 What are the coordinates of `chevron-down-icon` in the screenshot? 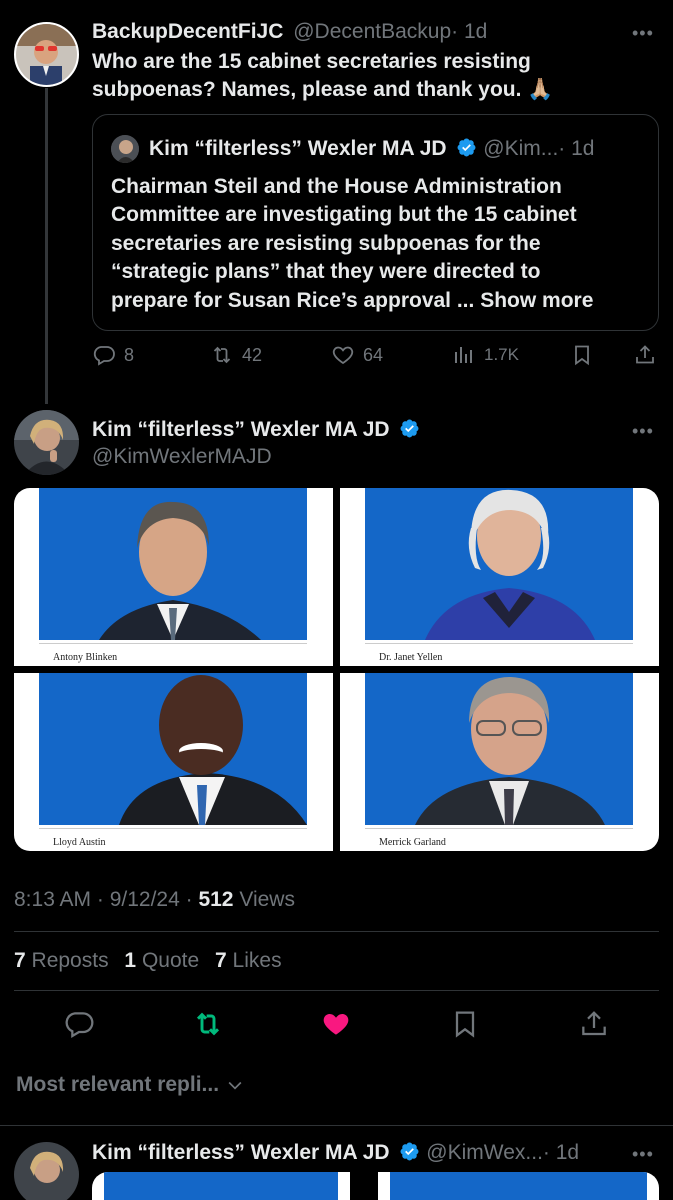 It's located at (235, 1085).